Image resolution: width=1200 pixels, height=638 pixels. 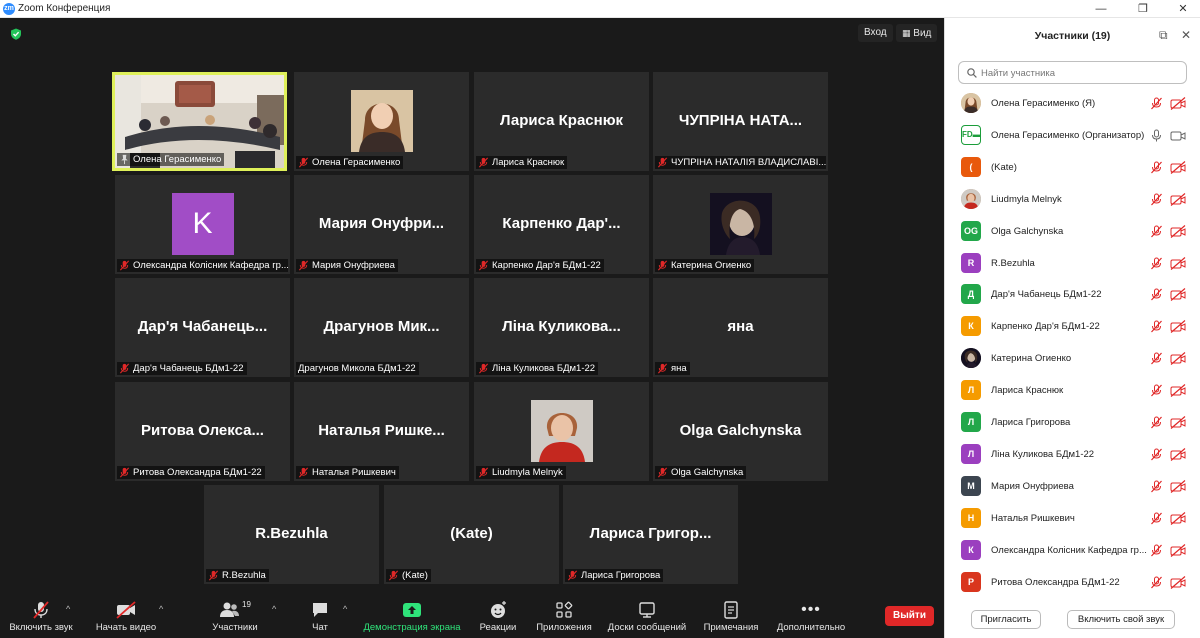 What do you see at coordinates (564, 627) in the screenshot?
I see `apps-label: Приложения` at bounding box center [564, 627].